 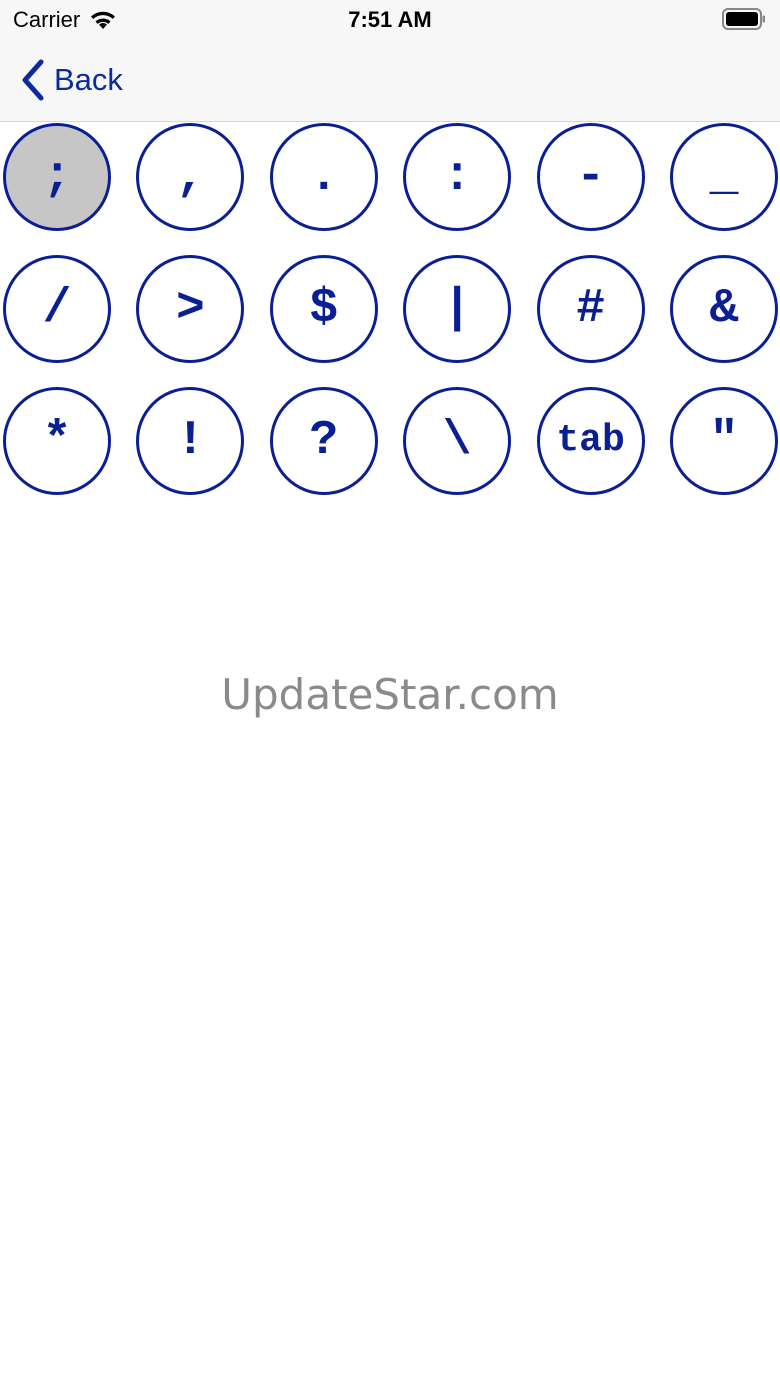 I want to click on key-button: |, so click(x=457, y=309).